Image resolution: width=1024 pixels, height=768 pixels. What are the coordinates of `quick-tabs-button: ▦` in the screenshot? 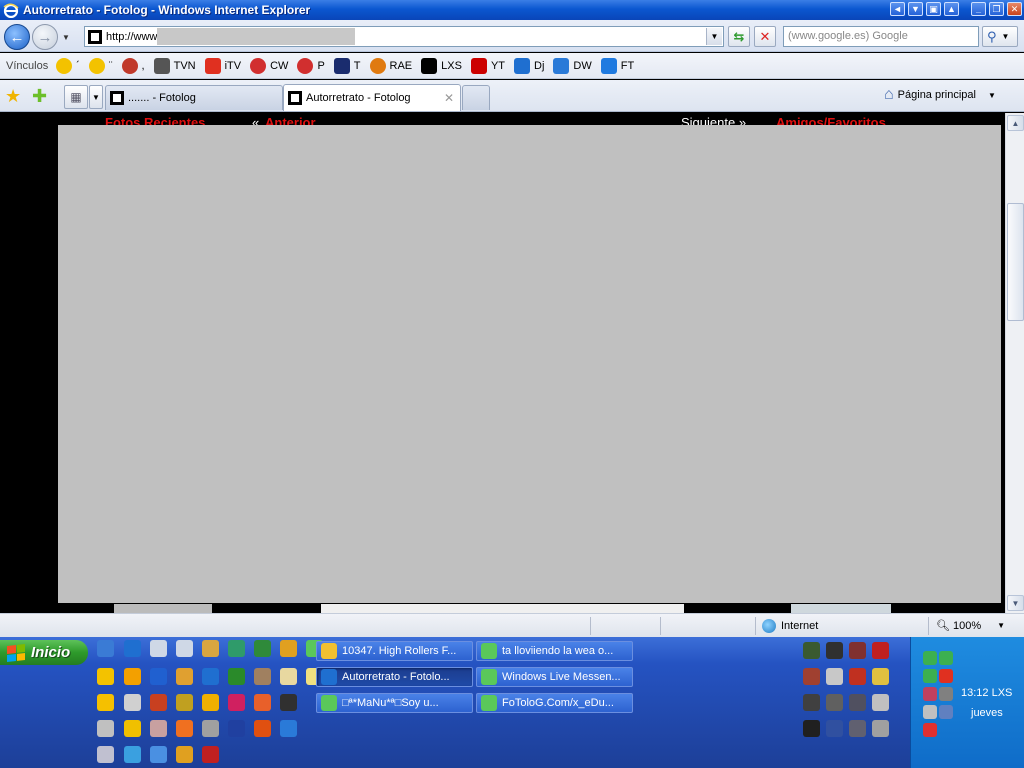 It's located at (76, 97).